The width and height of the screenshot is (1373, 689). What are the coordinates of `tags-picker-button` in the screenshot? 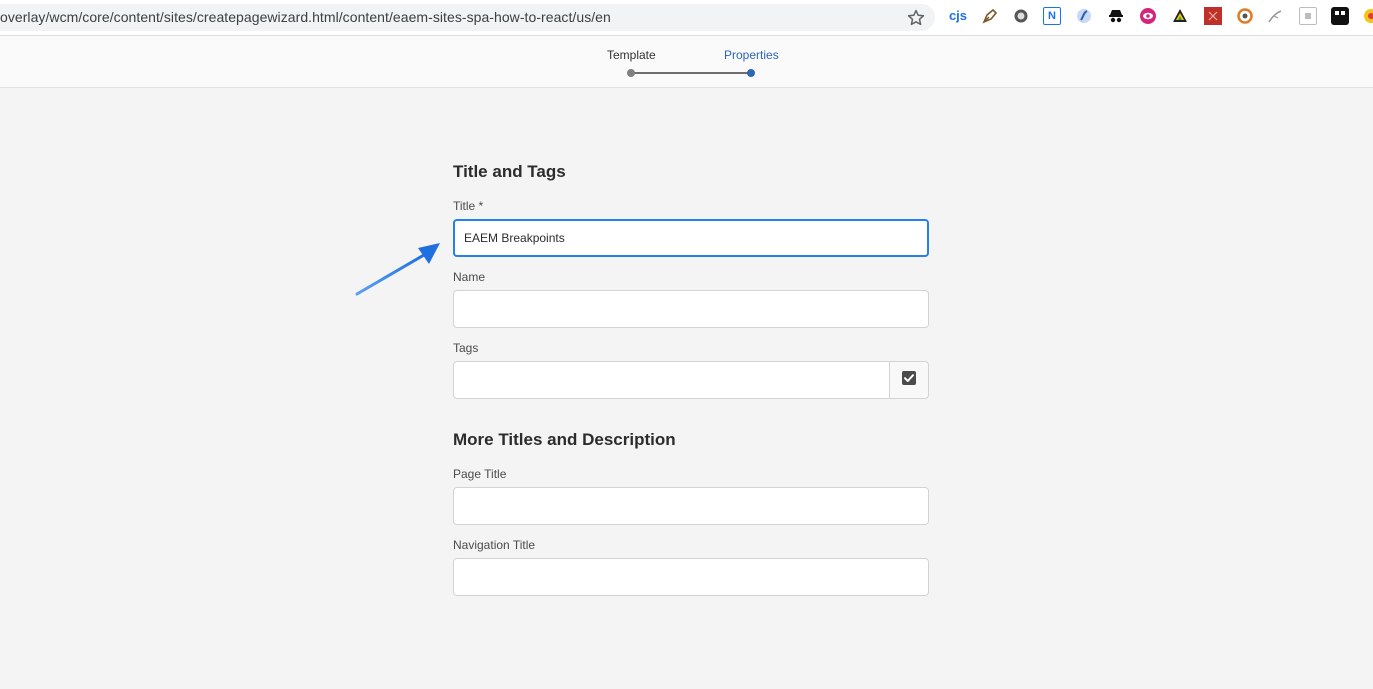 It's located at (909, 380).